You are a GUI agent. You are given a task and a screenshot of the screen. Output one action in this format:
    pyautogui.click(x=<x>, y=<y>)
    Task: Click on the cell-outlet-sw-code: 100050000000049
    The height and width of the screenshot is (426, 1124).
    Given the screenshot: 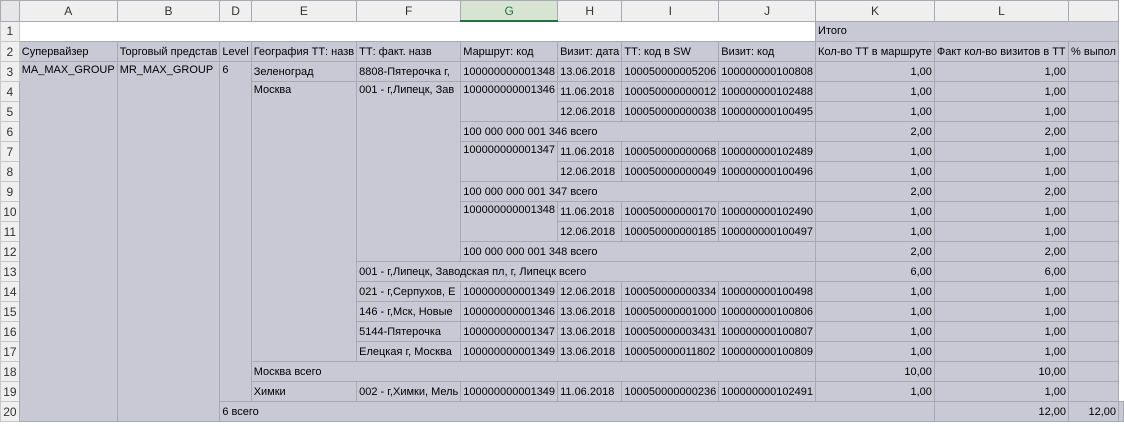 What is the action you would take?
    pyautogui.click(x=670, y=171)
    